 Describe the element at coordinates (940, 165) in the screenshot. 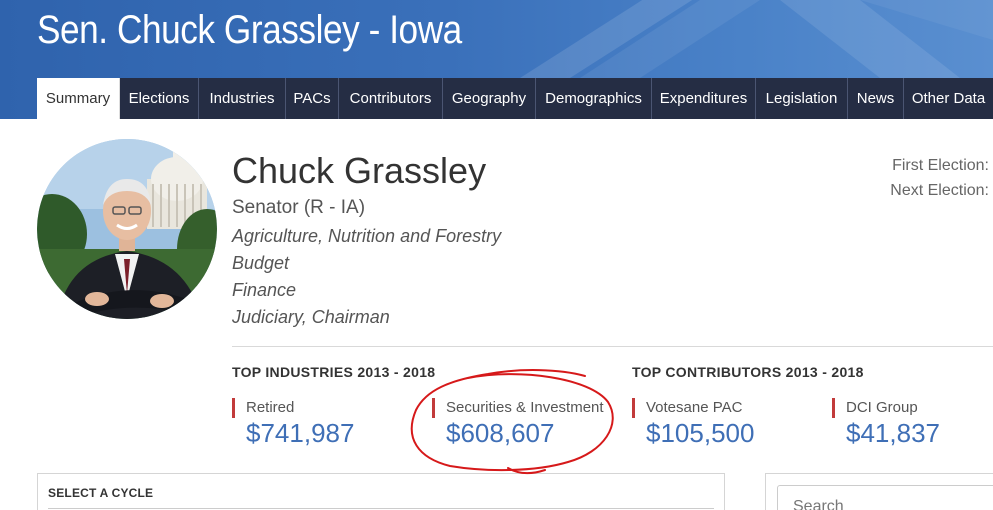

I see `first-election-label: First Election:` at that location.